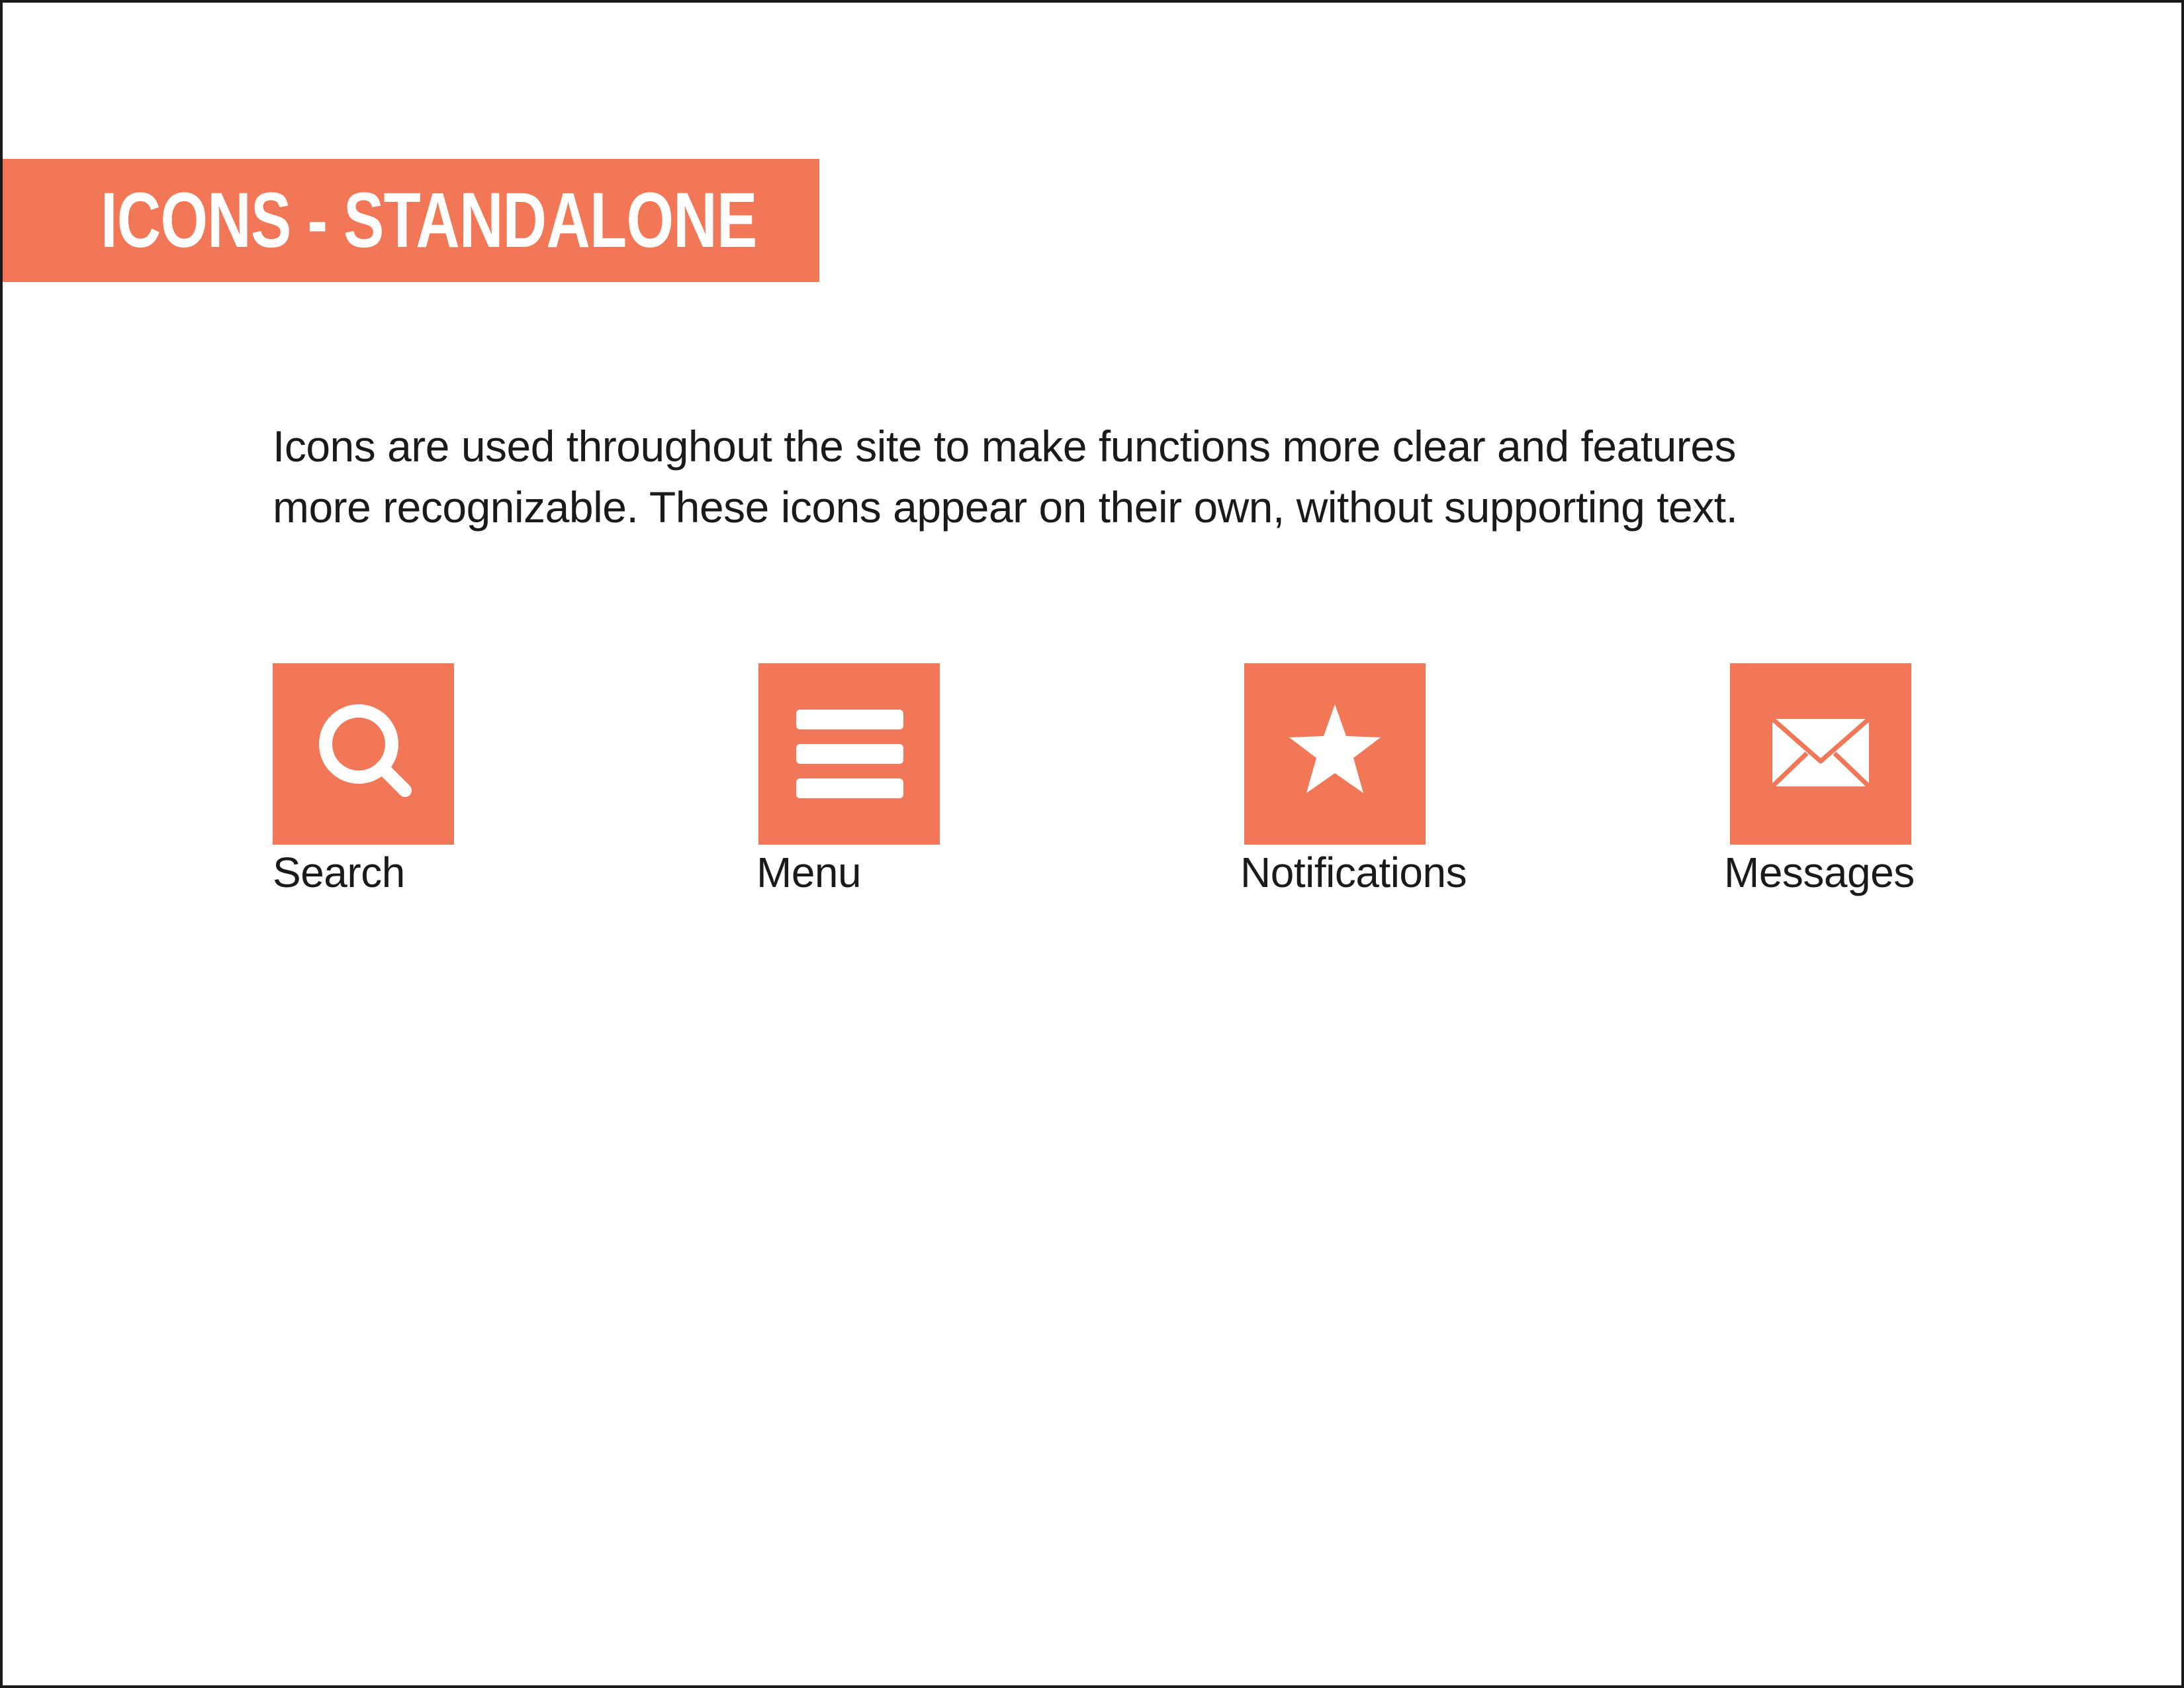 This screenshot has width=2184, height=1688. What do you see at coordinates (809, 872) in the screenshot?
I see `menu-icon-label: Menu` at bounding box center [809, 872].